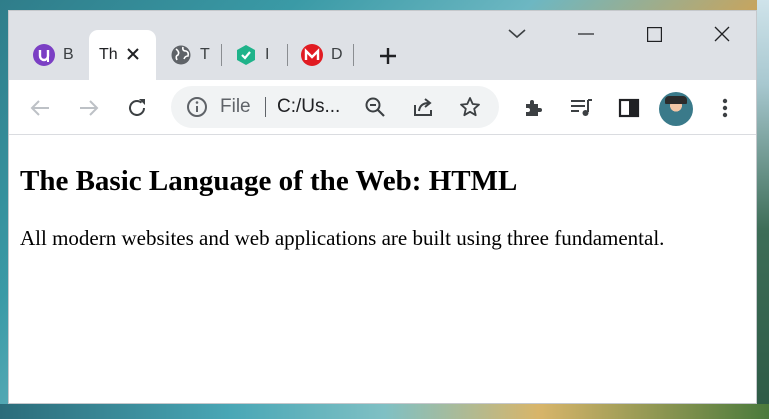 The height and width of the screenshot is (419, 769). Describe the element at coordinates (312, 55) in the screenshot. I see `m-logo-icon` at that location.